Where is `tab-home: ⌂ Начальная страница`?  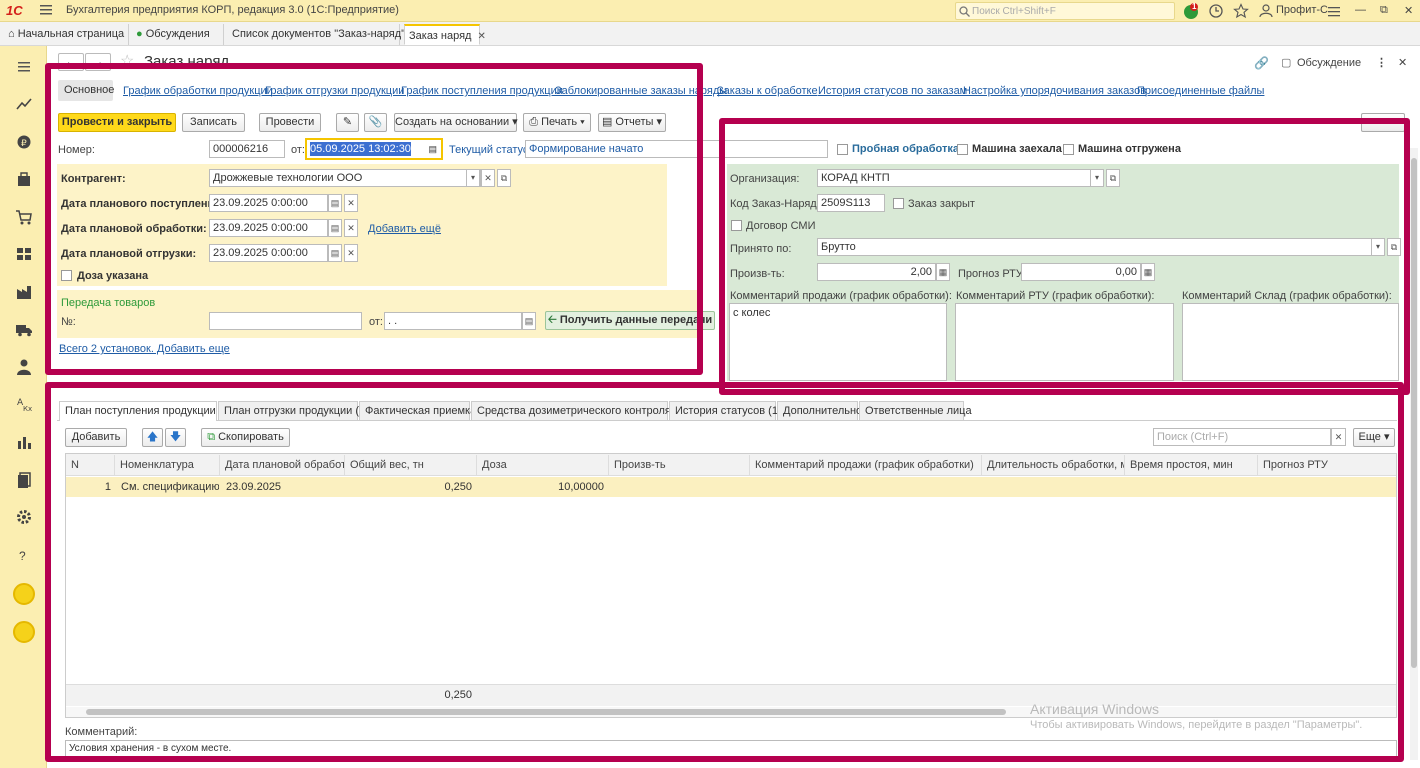 tab-home: ⌂ Начальная страница is located at coordinates (66, 34).